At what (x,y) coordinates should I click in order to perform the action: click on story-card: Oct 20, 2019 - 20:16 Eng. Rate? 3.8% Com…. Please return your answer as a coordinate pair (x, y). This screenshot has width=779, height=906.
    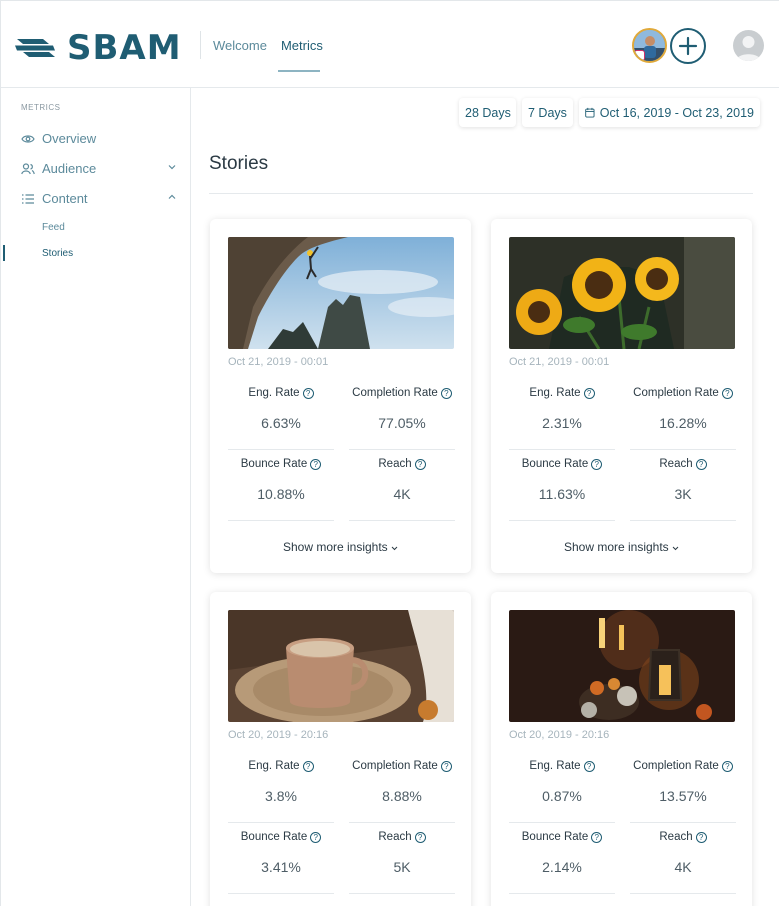
    Looking at the image, I should click on (340, 749).